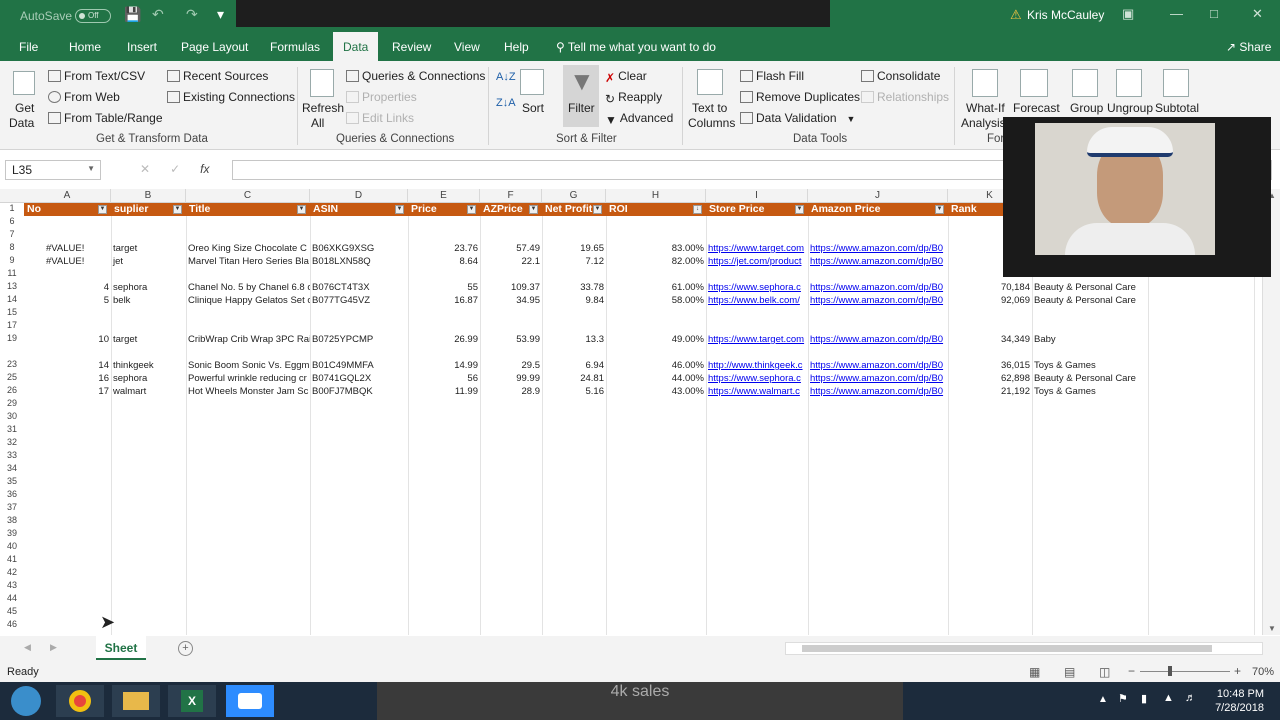 The width and height of the screenshot is (1280, 720). What do you see at coordinates (192, 14) in the screenshot?
I see `redo-icon: ↷` at bounding box center [192, 14].